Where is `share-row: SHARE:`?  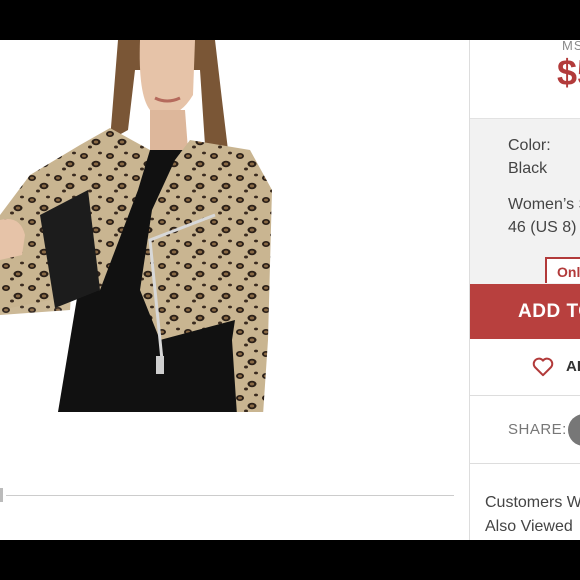
share-row: SHARE: is located at coordinates (525, 429).